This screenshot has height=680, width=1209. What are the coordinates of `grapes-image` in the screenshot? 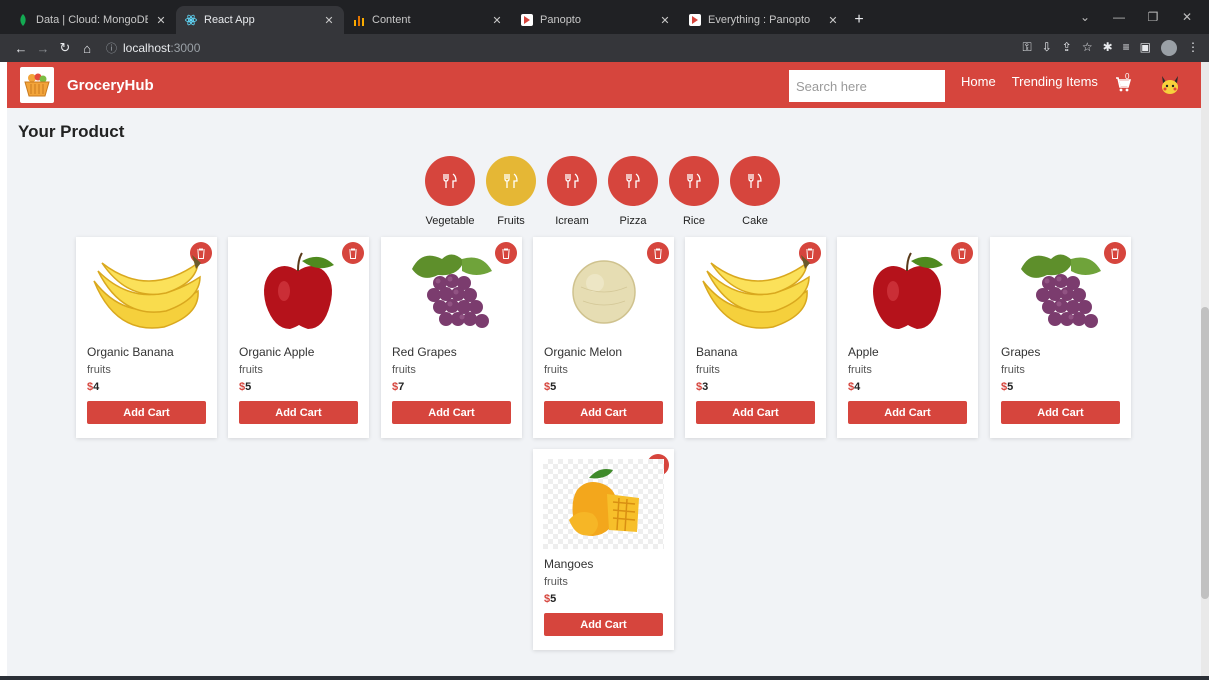 It's located at (451, 292).